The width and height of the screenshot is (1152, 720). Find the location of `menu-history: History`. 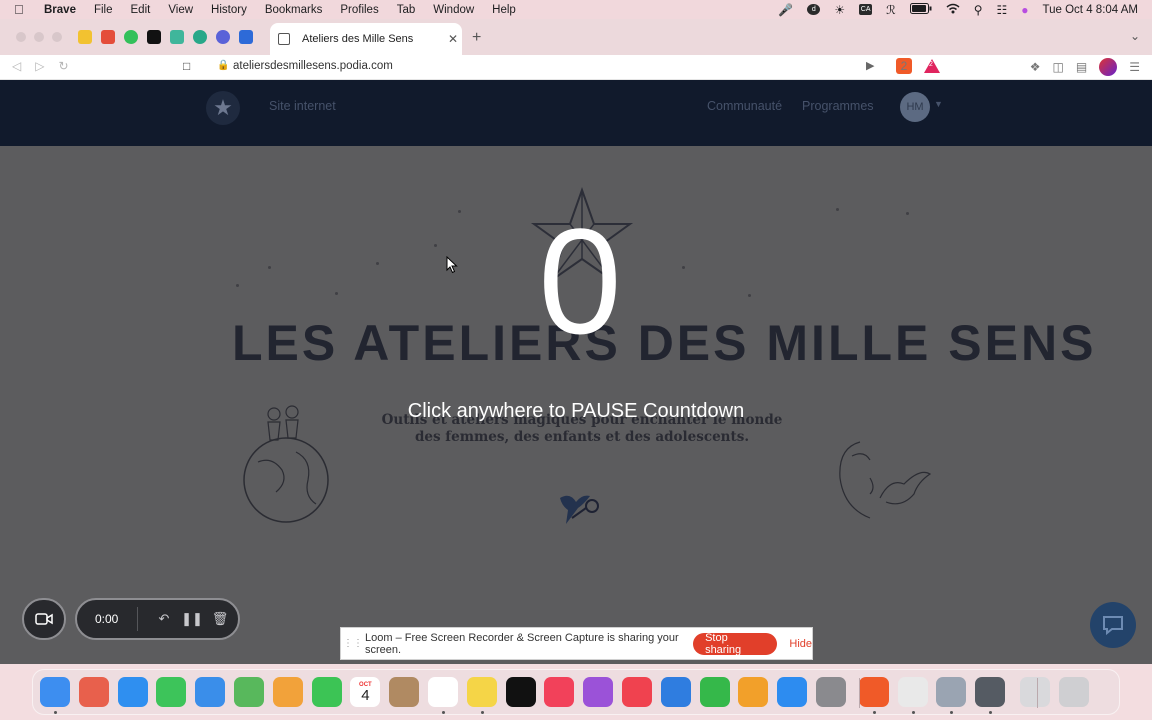

menu-history: History is located at coordinates (229, 10).